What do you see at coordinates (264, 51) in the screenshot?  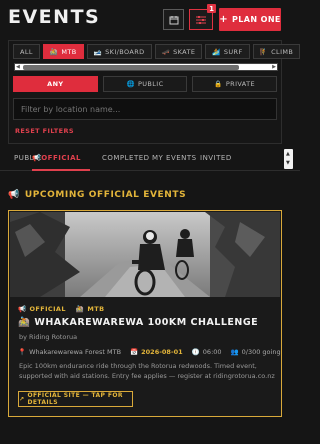 I see `climb-icon: 🧗` at bounding box center [264, 51].